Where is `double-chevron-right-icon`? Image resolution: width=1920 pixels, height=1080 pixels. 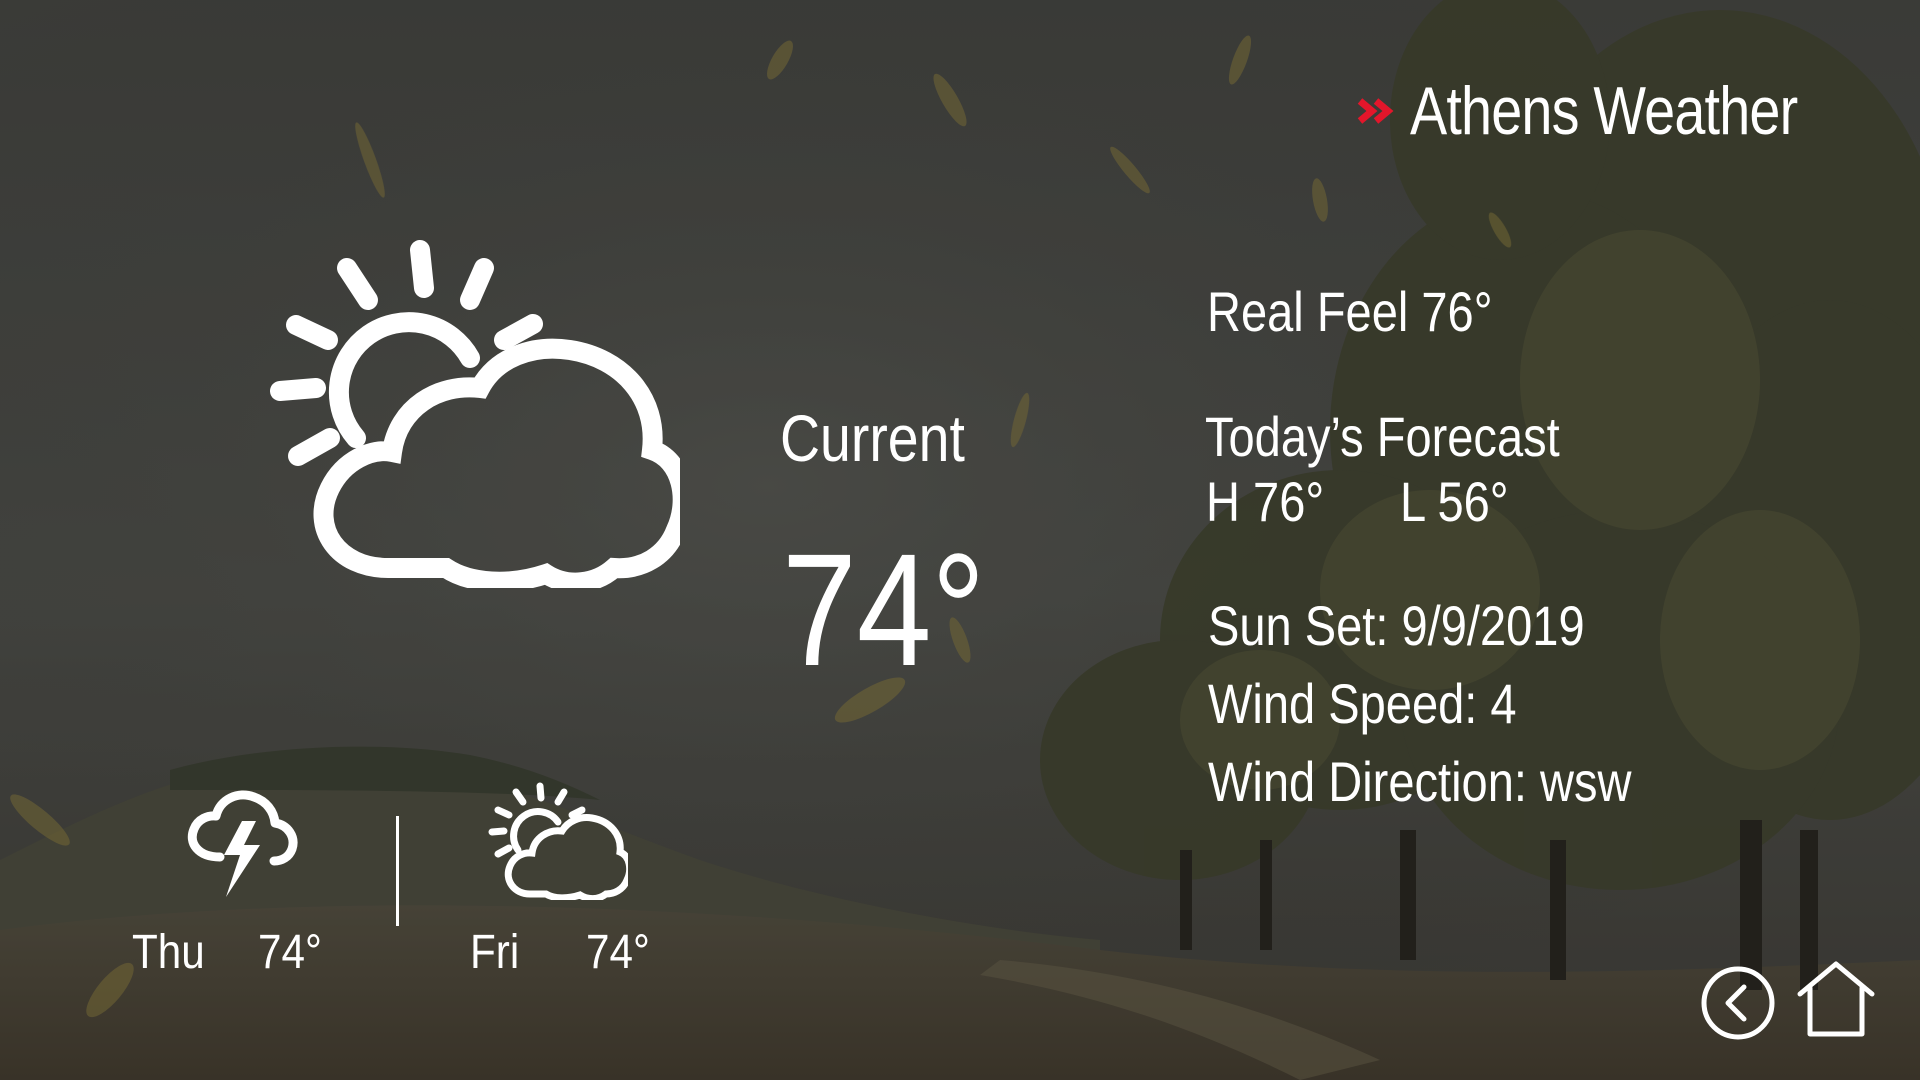 double-chevron-right-icon is located at coordinates (1375, 111).